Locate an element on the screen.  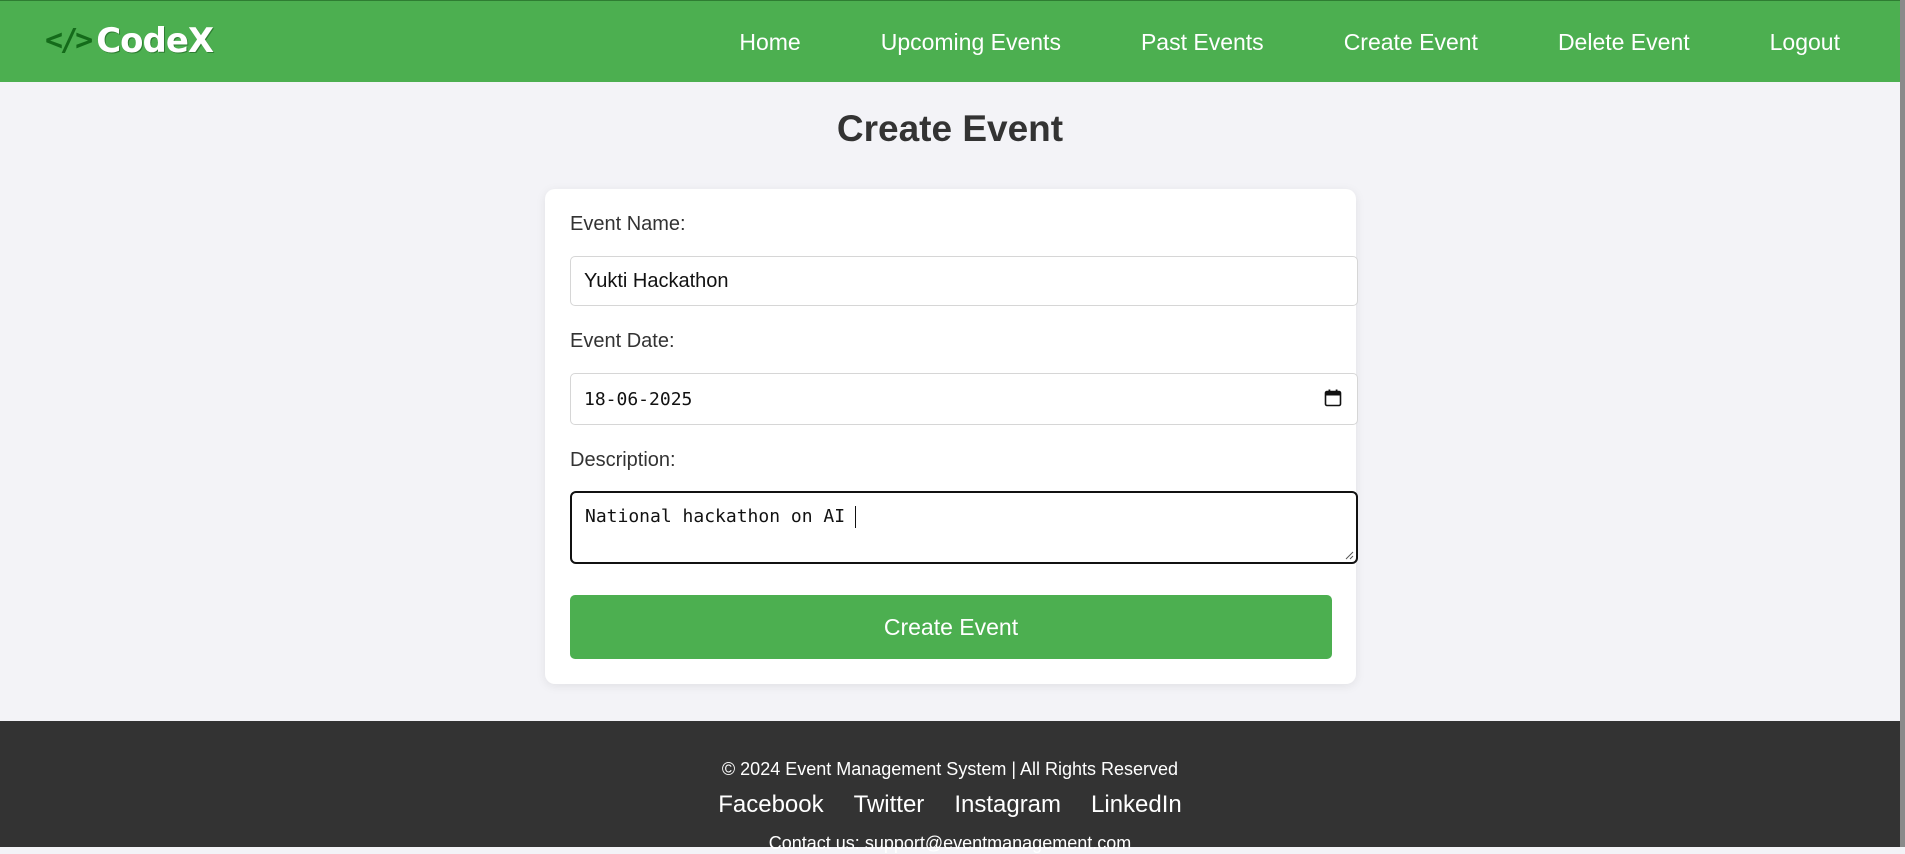
description-textarea: National hackathon on AI is located at coordinates (964, 527).